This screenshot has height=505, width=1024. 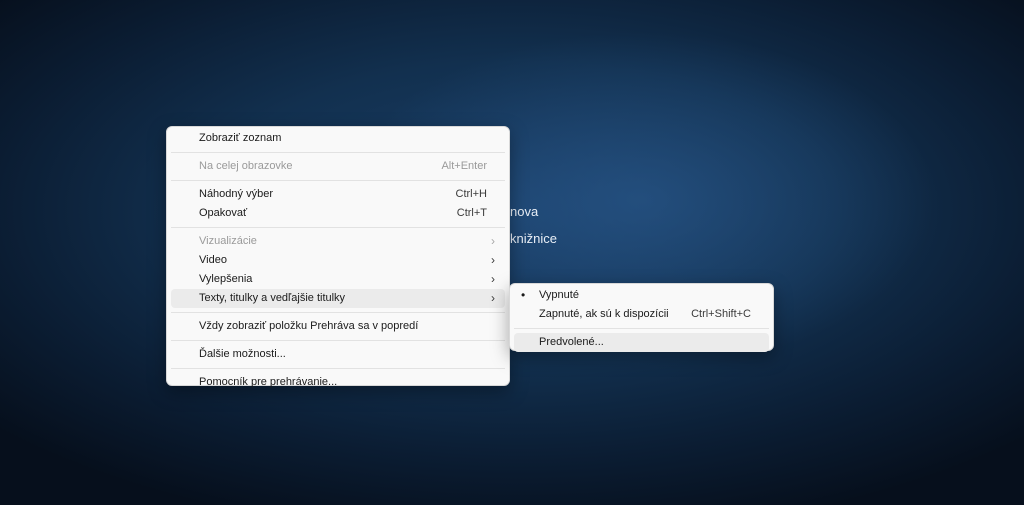 What do you see at coordinates (338, 279) in the screenshot?
I see `menu-item-enhancements: Vylepšenia ›` at bounding box center [338, 279].